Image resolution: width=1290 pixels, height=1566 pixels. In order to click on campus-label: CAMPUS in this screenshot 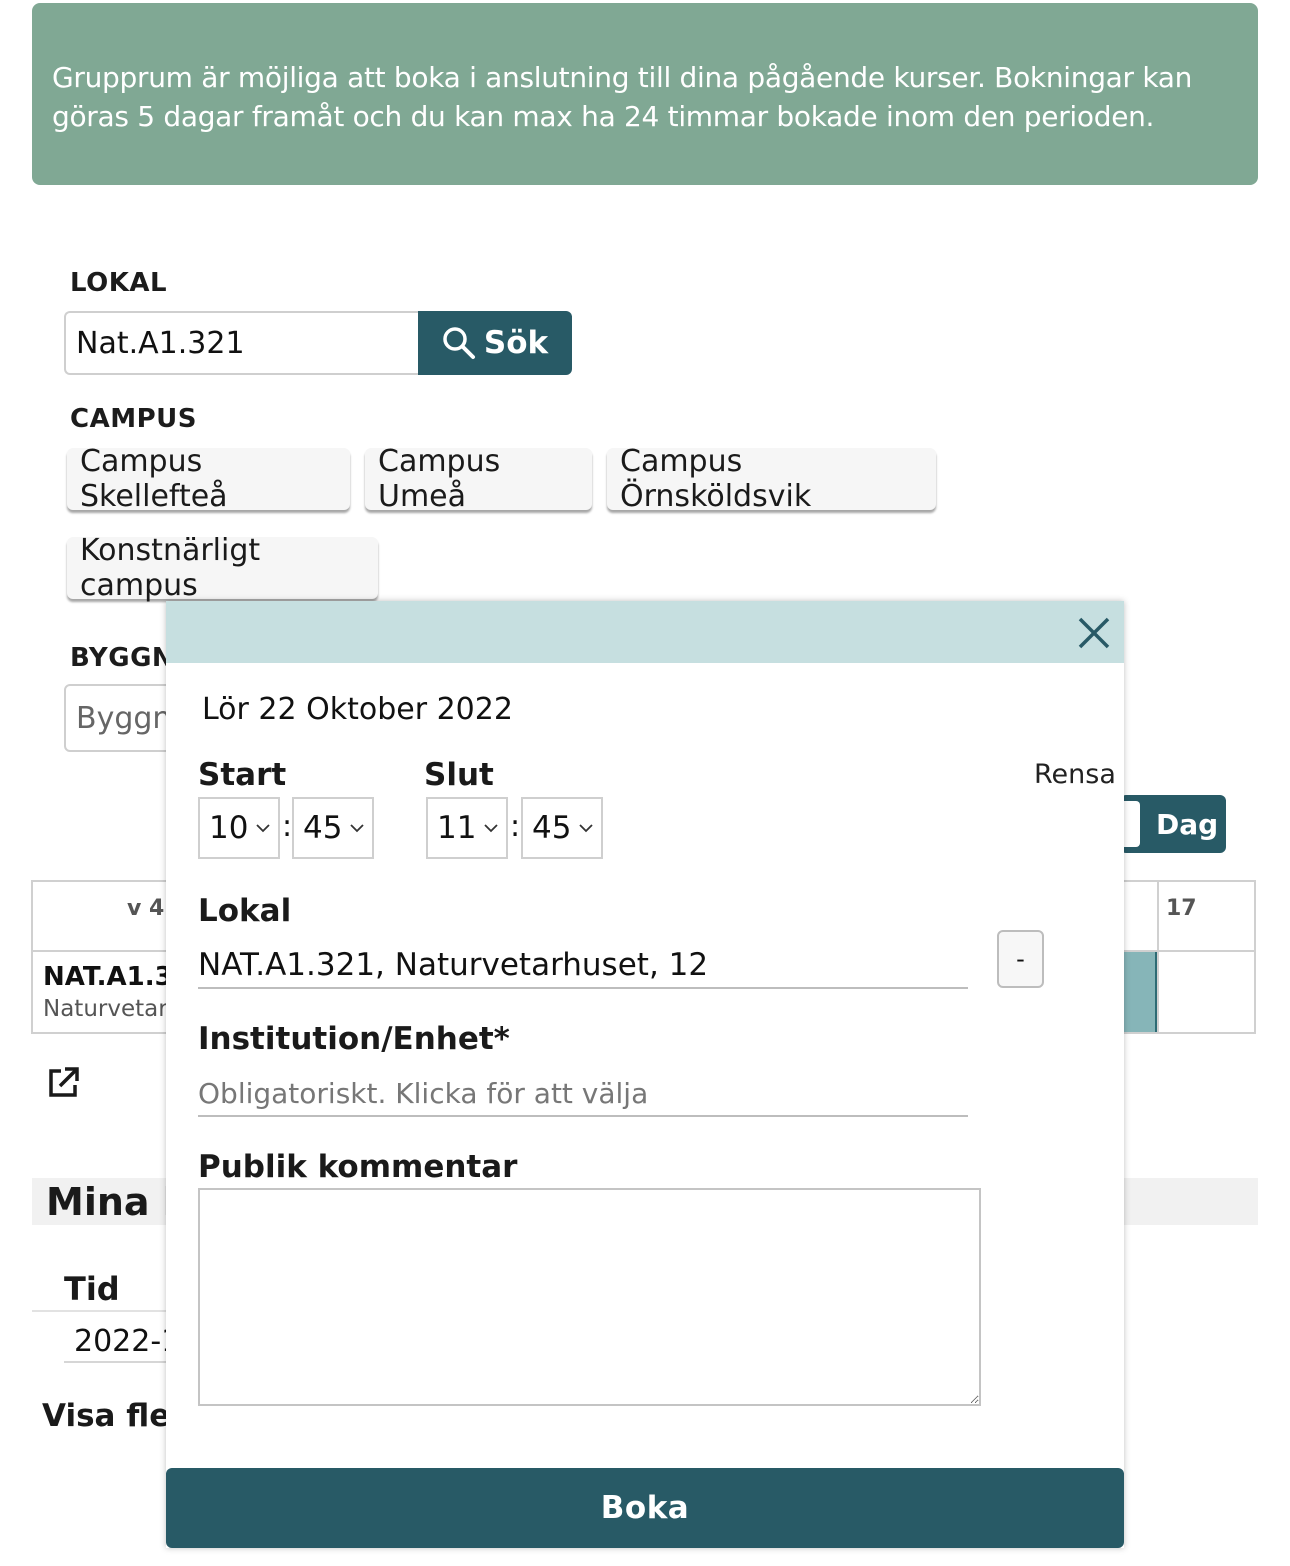, I will do `click(133, 419)`.